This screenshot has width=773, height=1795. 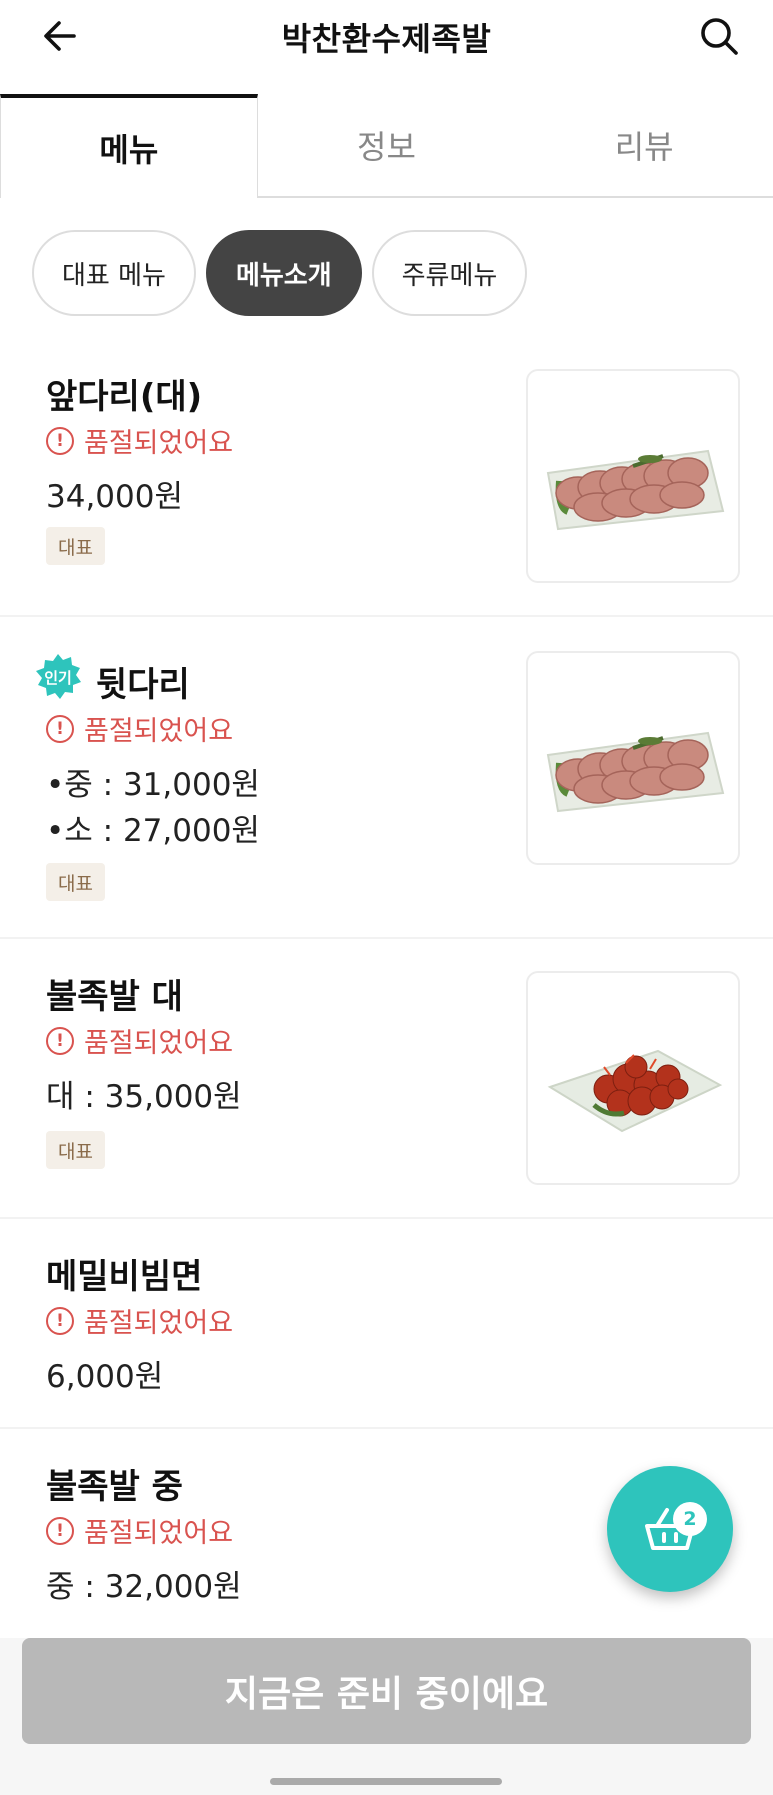 What do you see at coordinates (114, 497) in the screenshot?
I see `menu-item-price: 34,000원` at bounding box center [114, 497].